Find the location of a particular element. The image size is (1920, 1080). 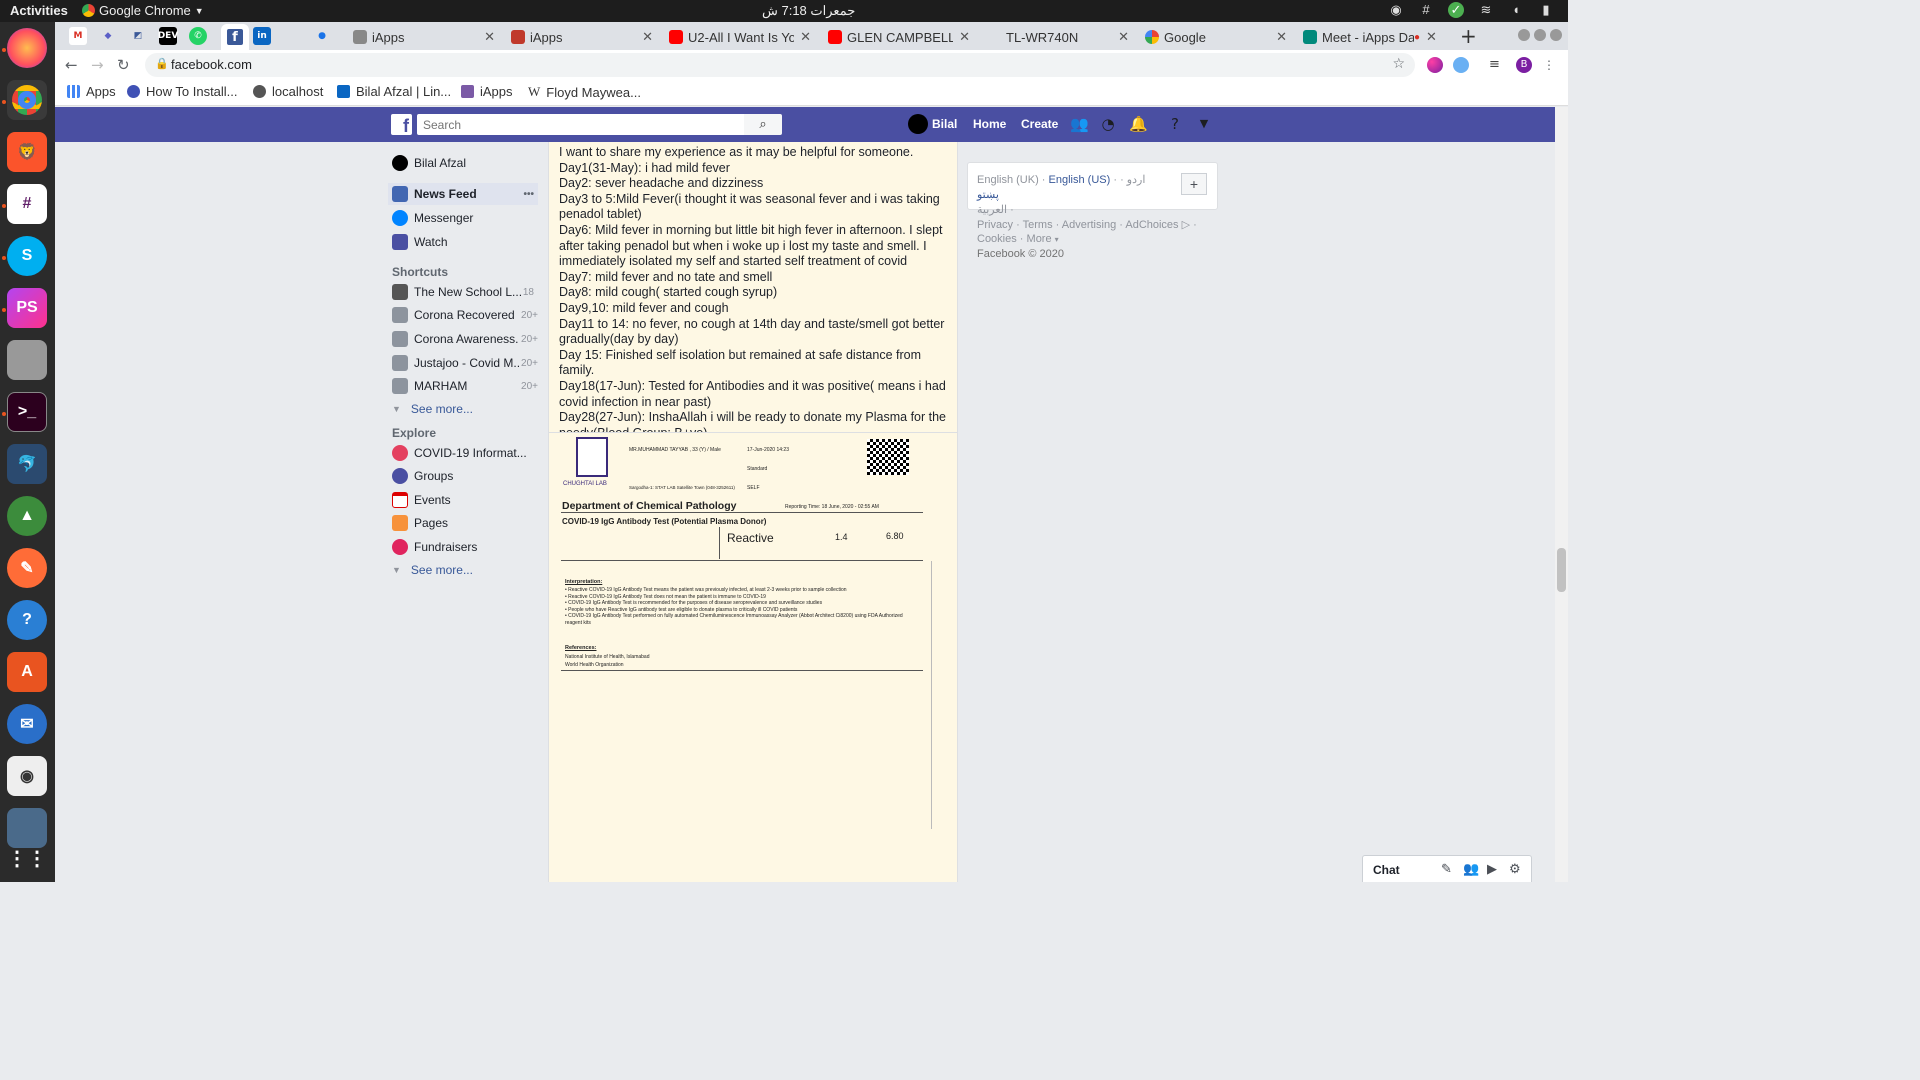

sidebar-shortcut: The New School L... 18 is located at coordinates (463, 292).